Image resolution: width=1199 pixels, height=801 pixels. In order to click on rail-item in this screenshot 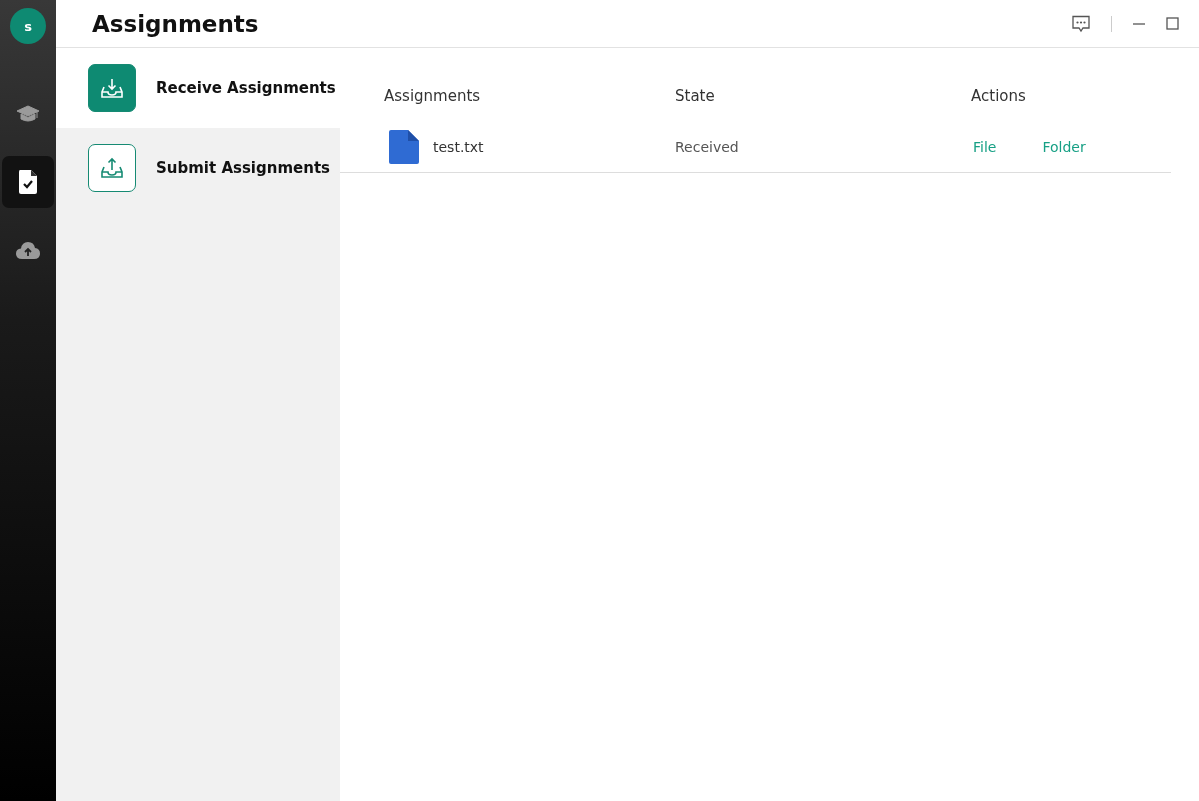, I will do `click(28, 182)`.